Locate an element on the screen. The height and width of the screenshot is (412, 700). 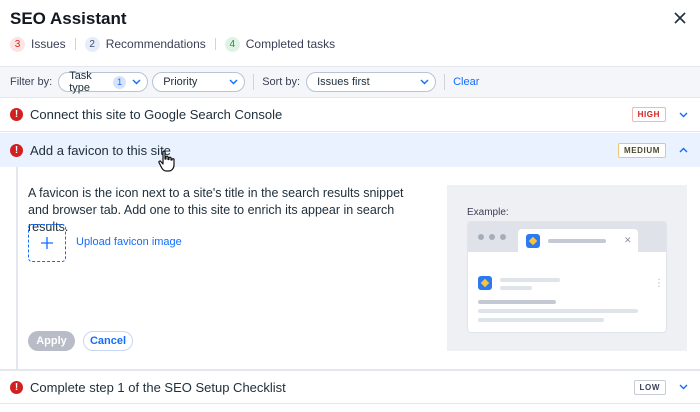
completed-count-badge: 4 is located at coordinates (232, 44).